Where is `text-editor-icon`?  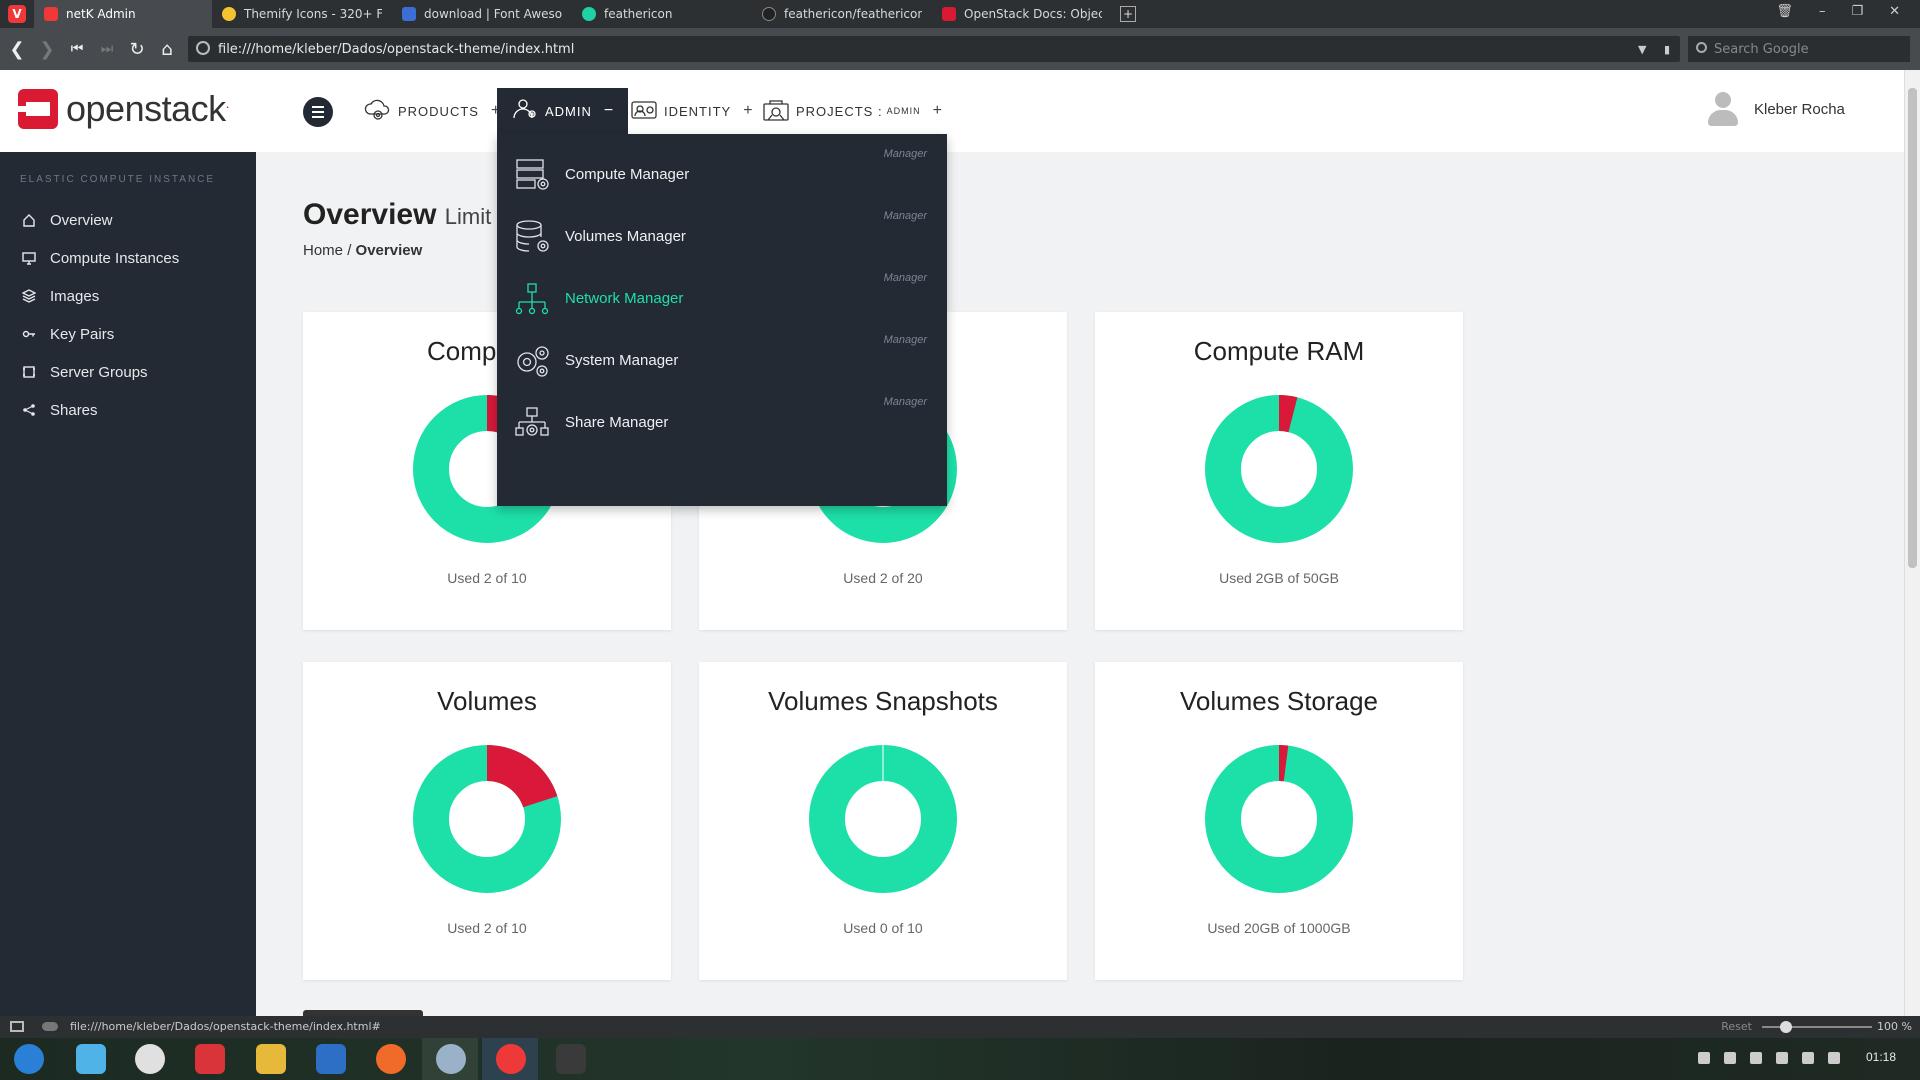
text-editor-icon is located at coordinates (571, 1059).